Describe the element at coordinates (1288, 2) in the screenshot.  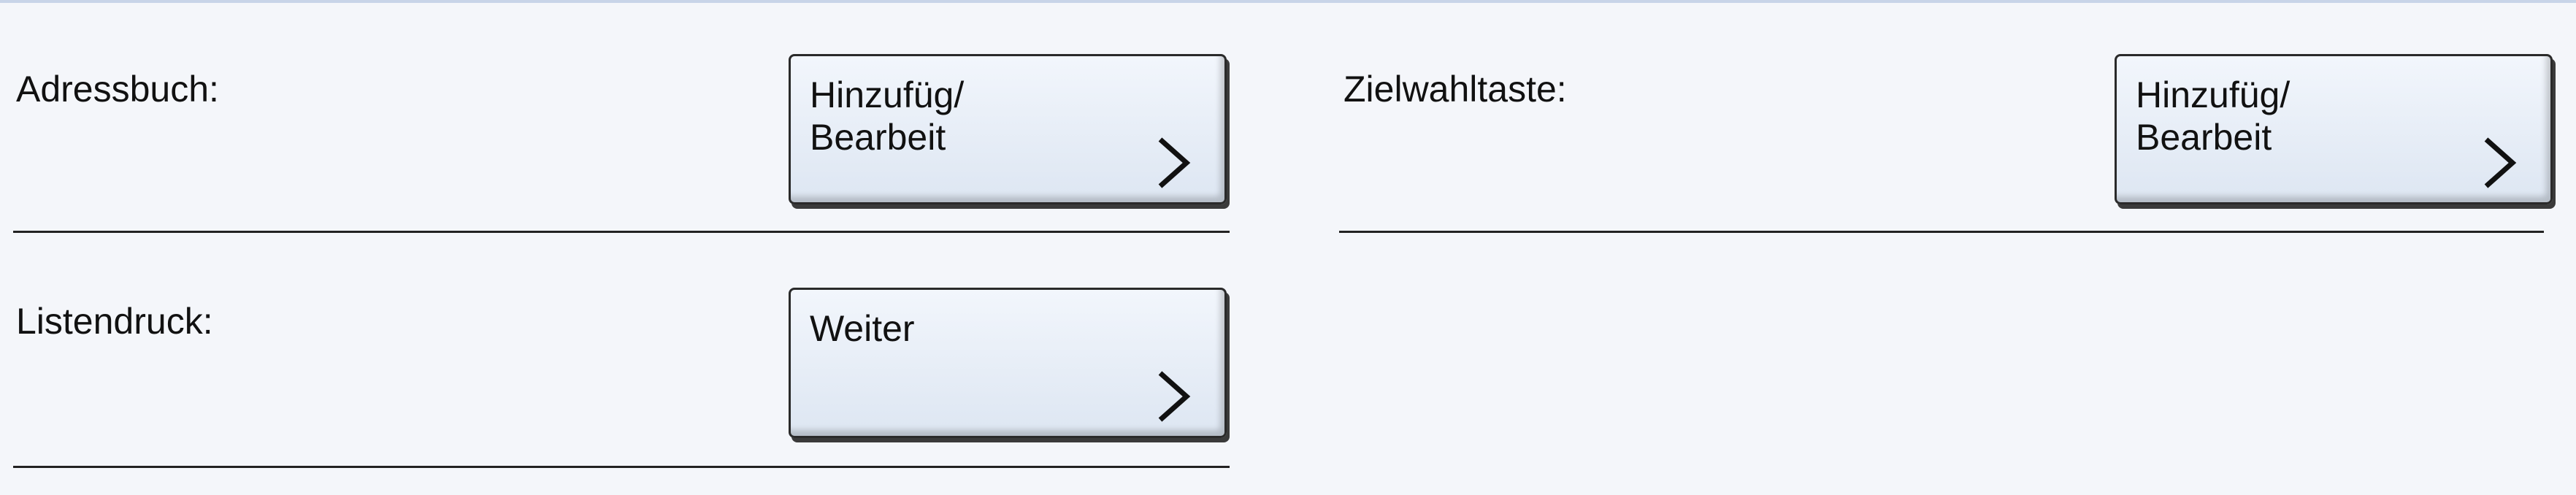
I see `top-border` at that location.